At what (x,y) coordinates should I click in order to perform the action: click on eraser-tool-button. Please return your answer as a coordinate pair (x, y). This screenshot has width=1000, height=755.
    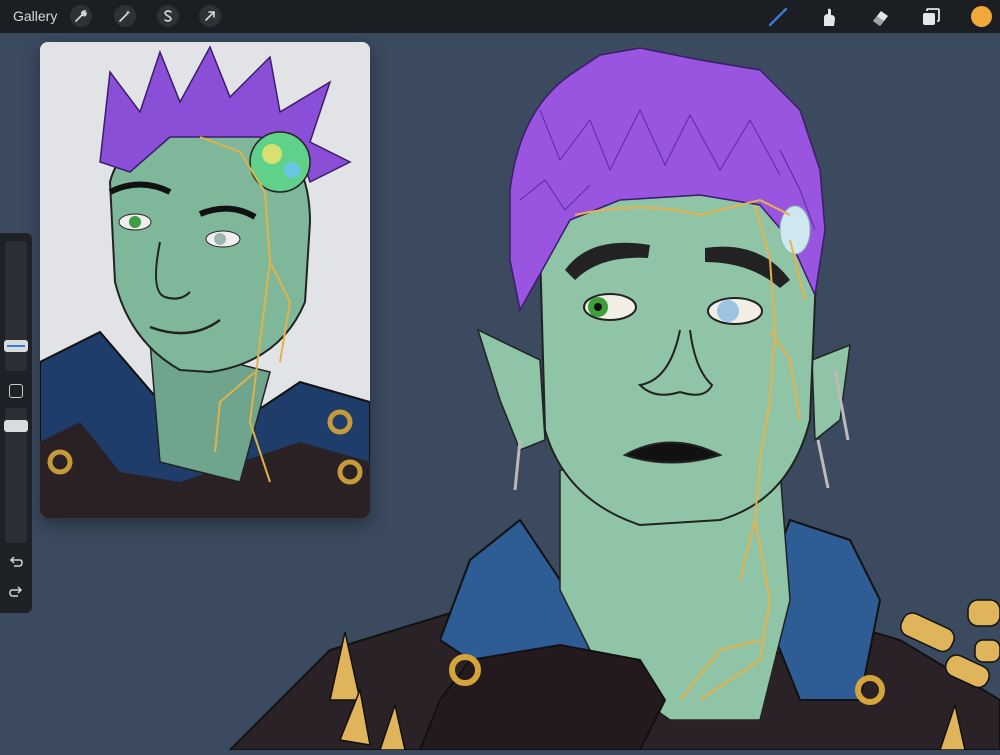
    Looking at the image, I should click on (880, 17).